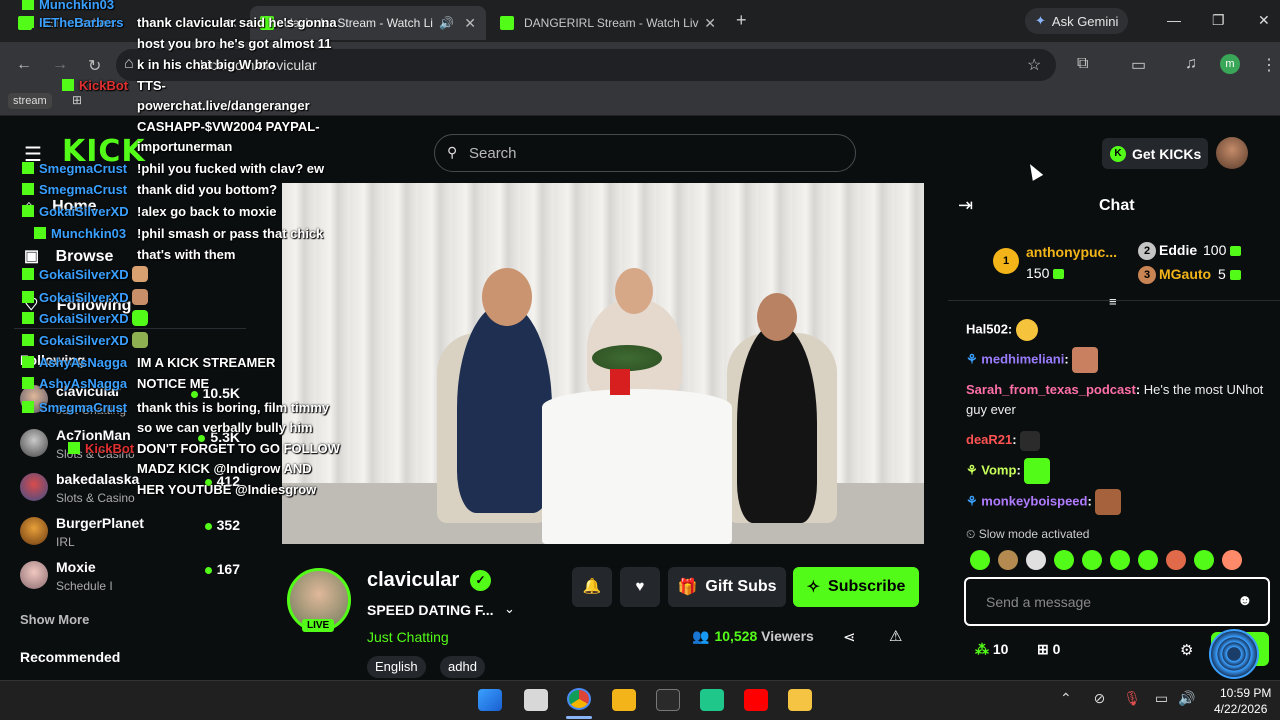 Image resolution: width=1280 pixels, height=720 pixels. What do you see at coordinates (490, 700) in the screenshot?
I see `windows-start-icon` at bounding box center [490, 700].